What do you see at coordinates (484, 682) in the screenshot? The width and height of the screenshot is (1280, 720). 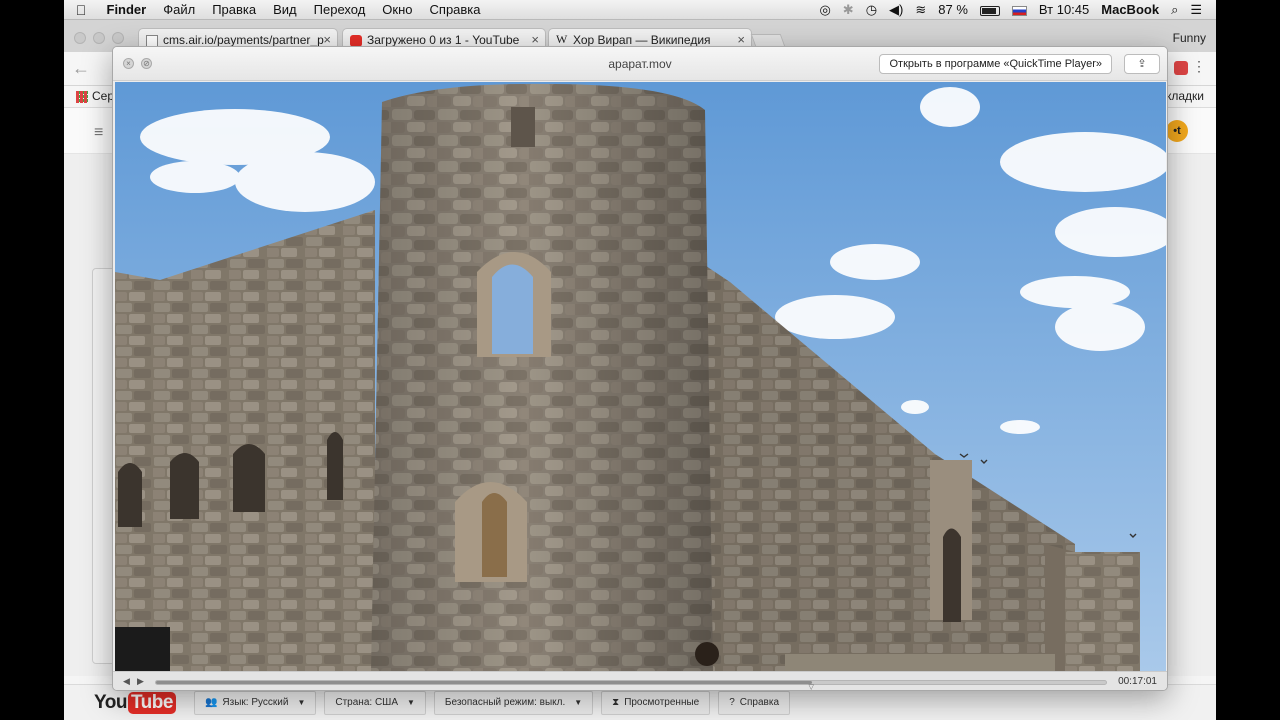 I see `scrubber-progress` at bounding box center [484, 682].